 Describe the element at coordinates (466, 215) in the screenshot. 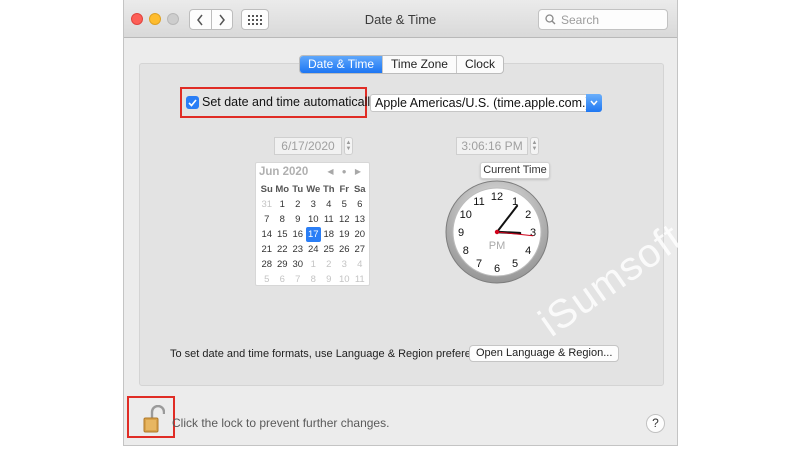

I see `clock-numeral: 10` at that location.